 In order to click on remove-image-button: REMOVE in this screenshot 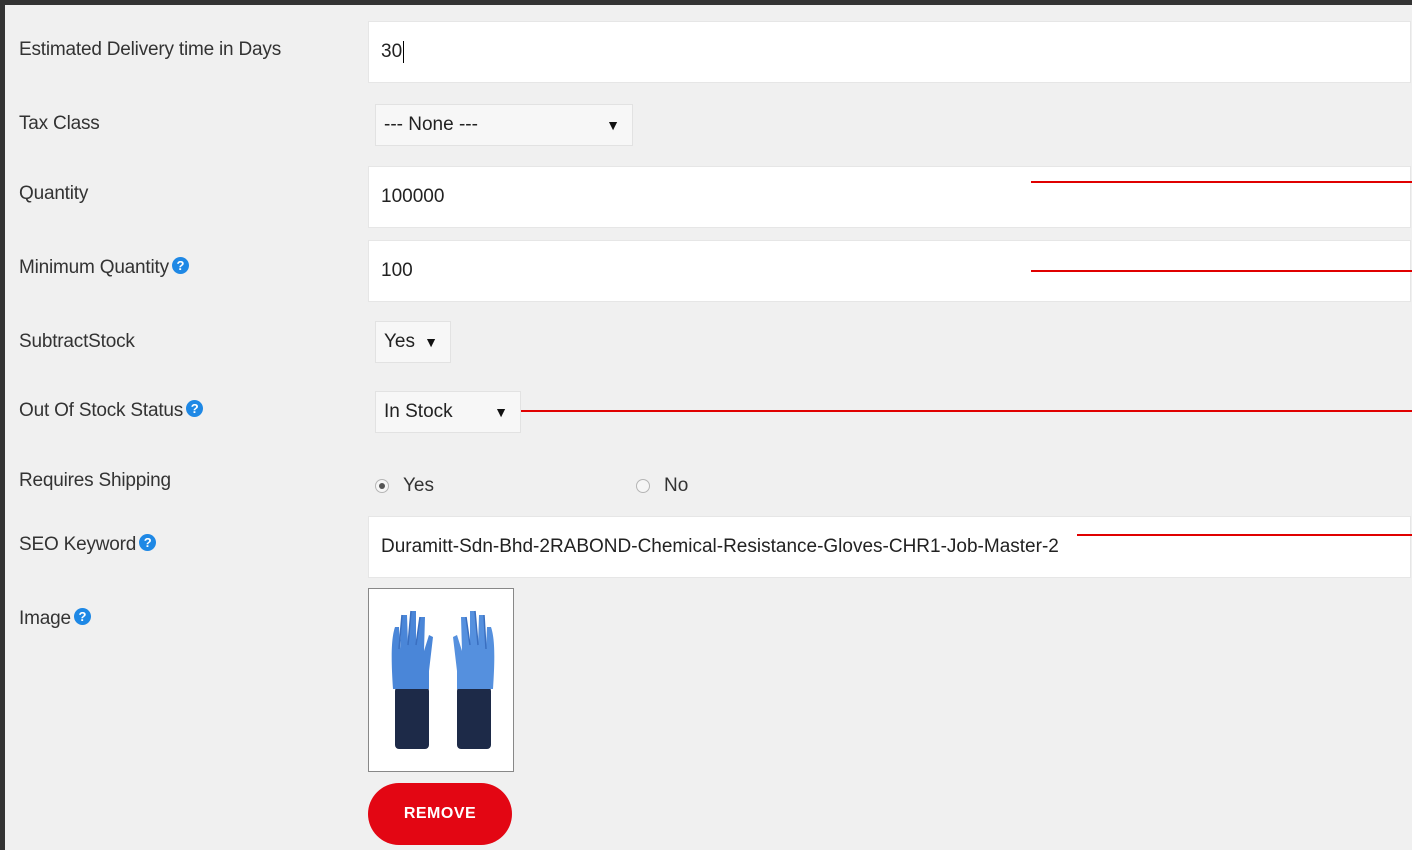, I will do `click(440, 814)`.